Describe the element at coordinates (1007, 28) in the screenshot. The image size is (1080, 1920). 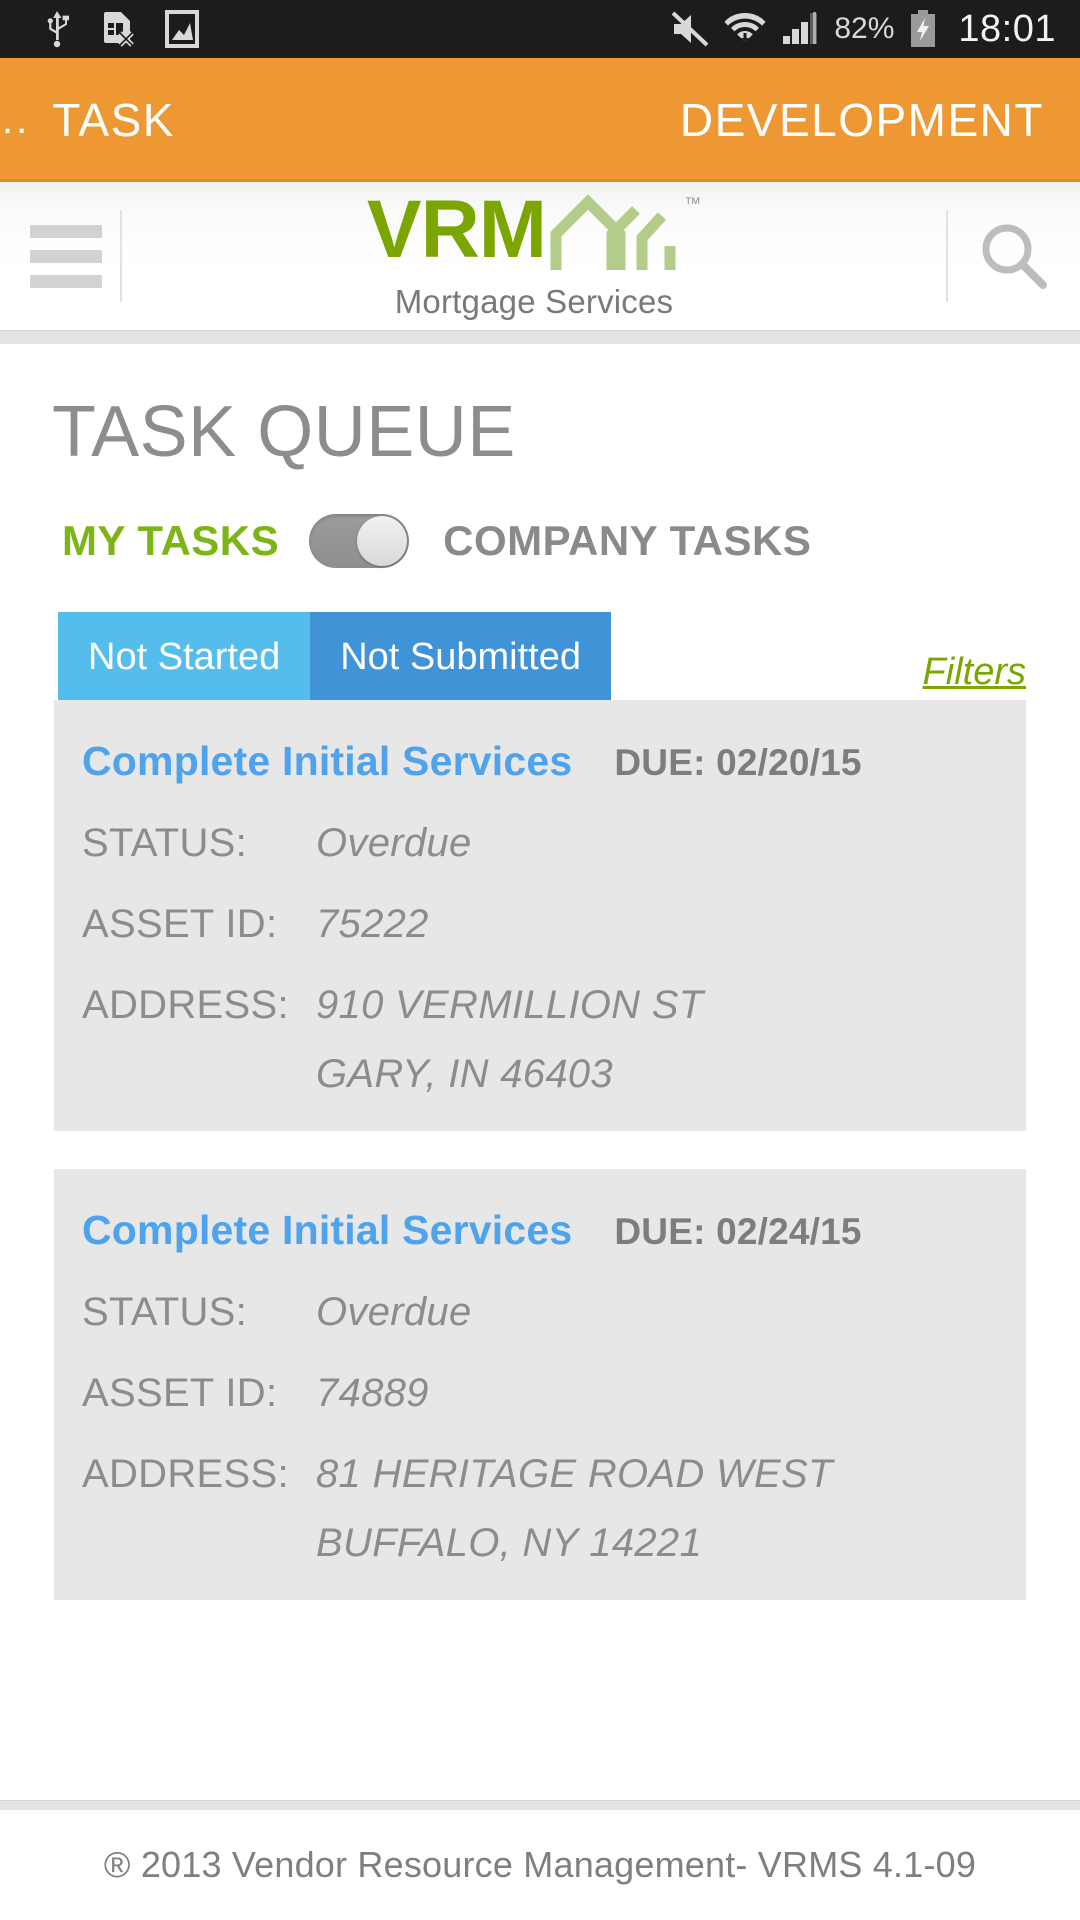
I see `status-bar-clock: 18:01` at that location.